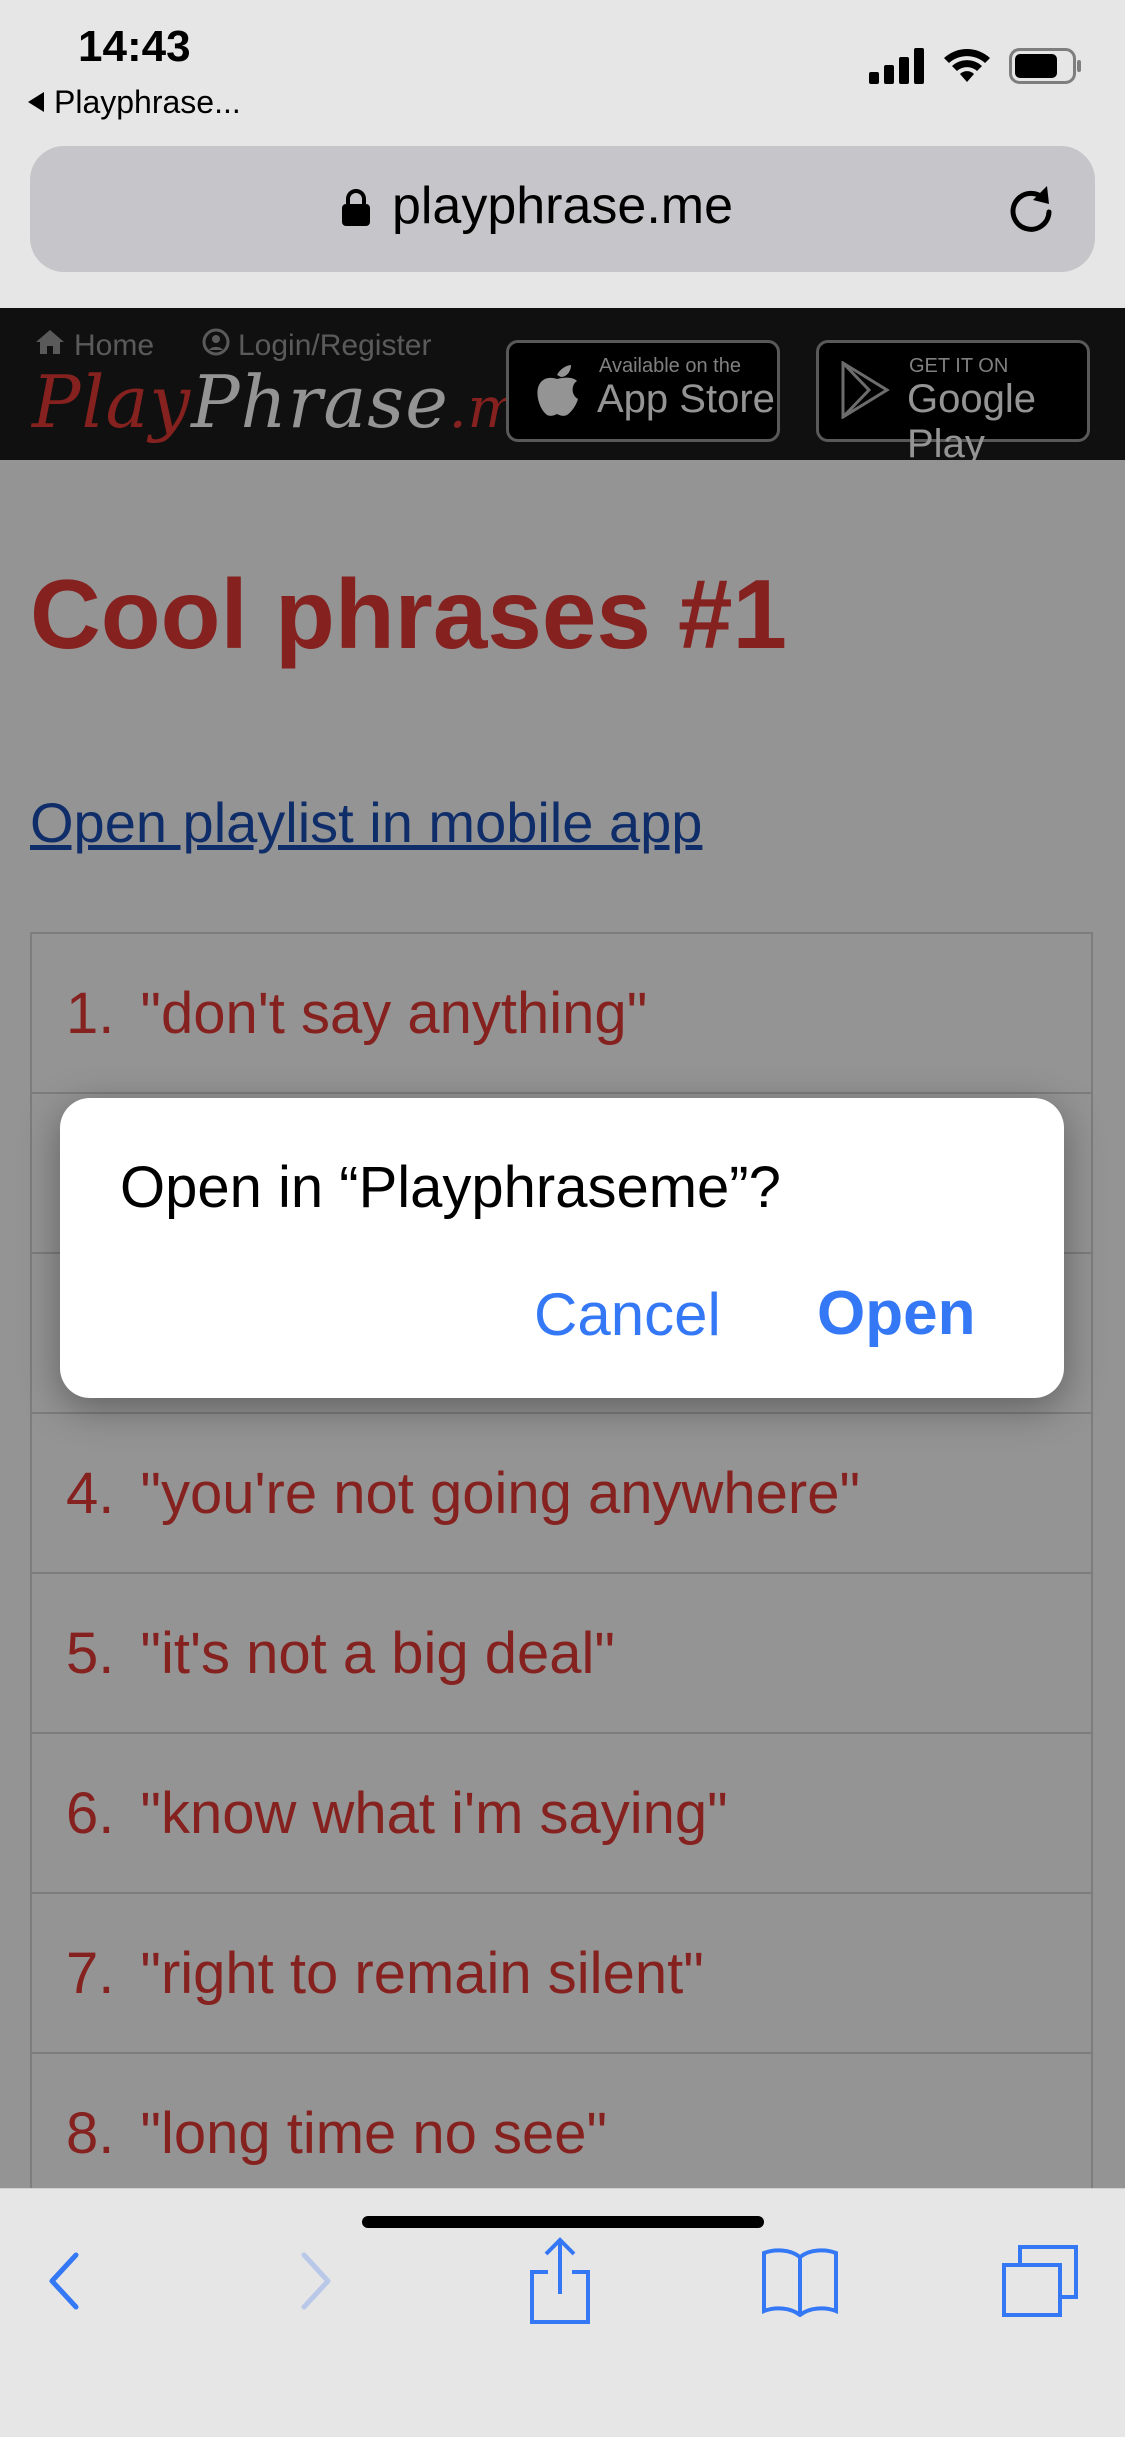 This screenshot has height=2437, width=1125. I want to click on tabs-icon, so click(1040, 2283).